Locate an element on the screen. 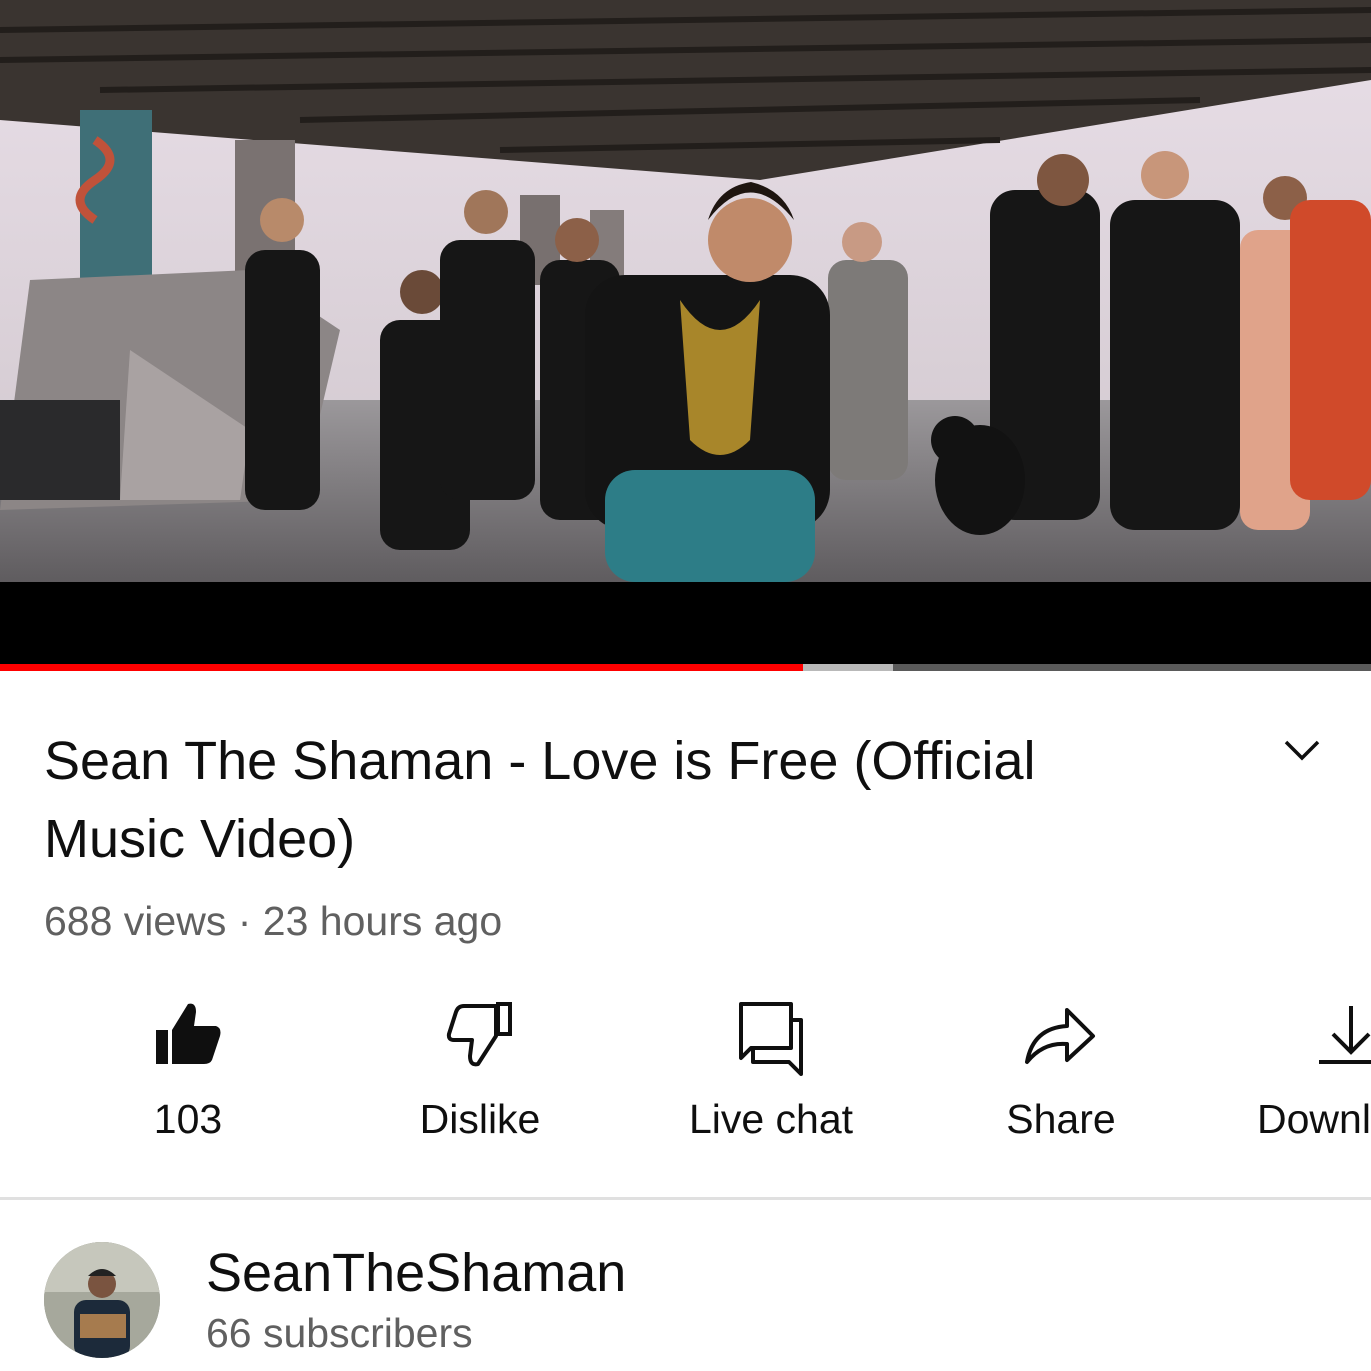  share-label: Share is located at coordinates (1061, 1119).